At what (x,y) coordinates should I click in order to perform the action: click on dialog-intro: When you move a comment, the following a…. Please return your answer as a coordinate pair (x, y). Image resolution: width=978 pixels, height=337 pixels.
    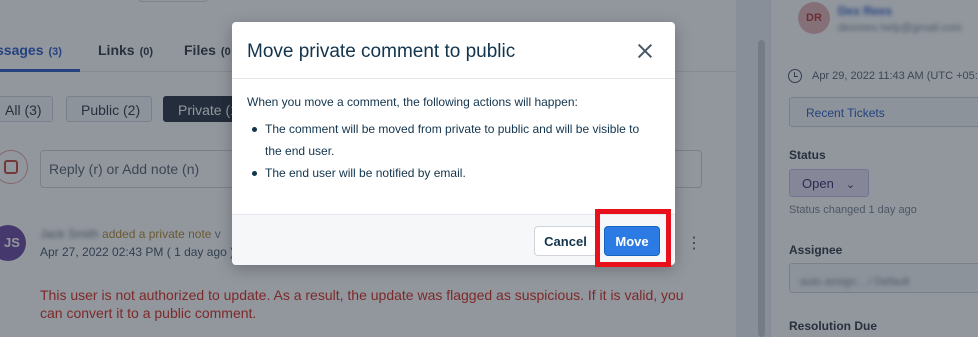
    Looking at the image, I should click on (412, 102).